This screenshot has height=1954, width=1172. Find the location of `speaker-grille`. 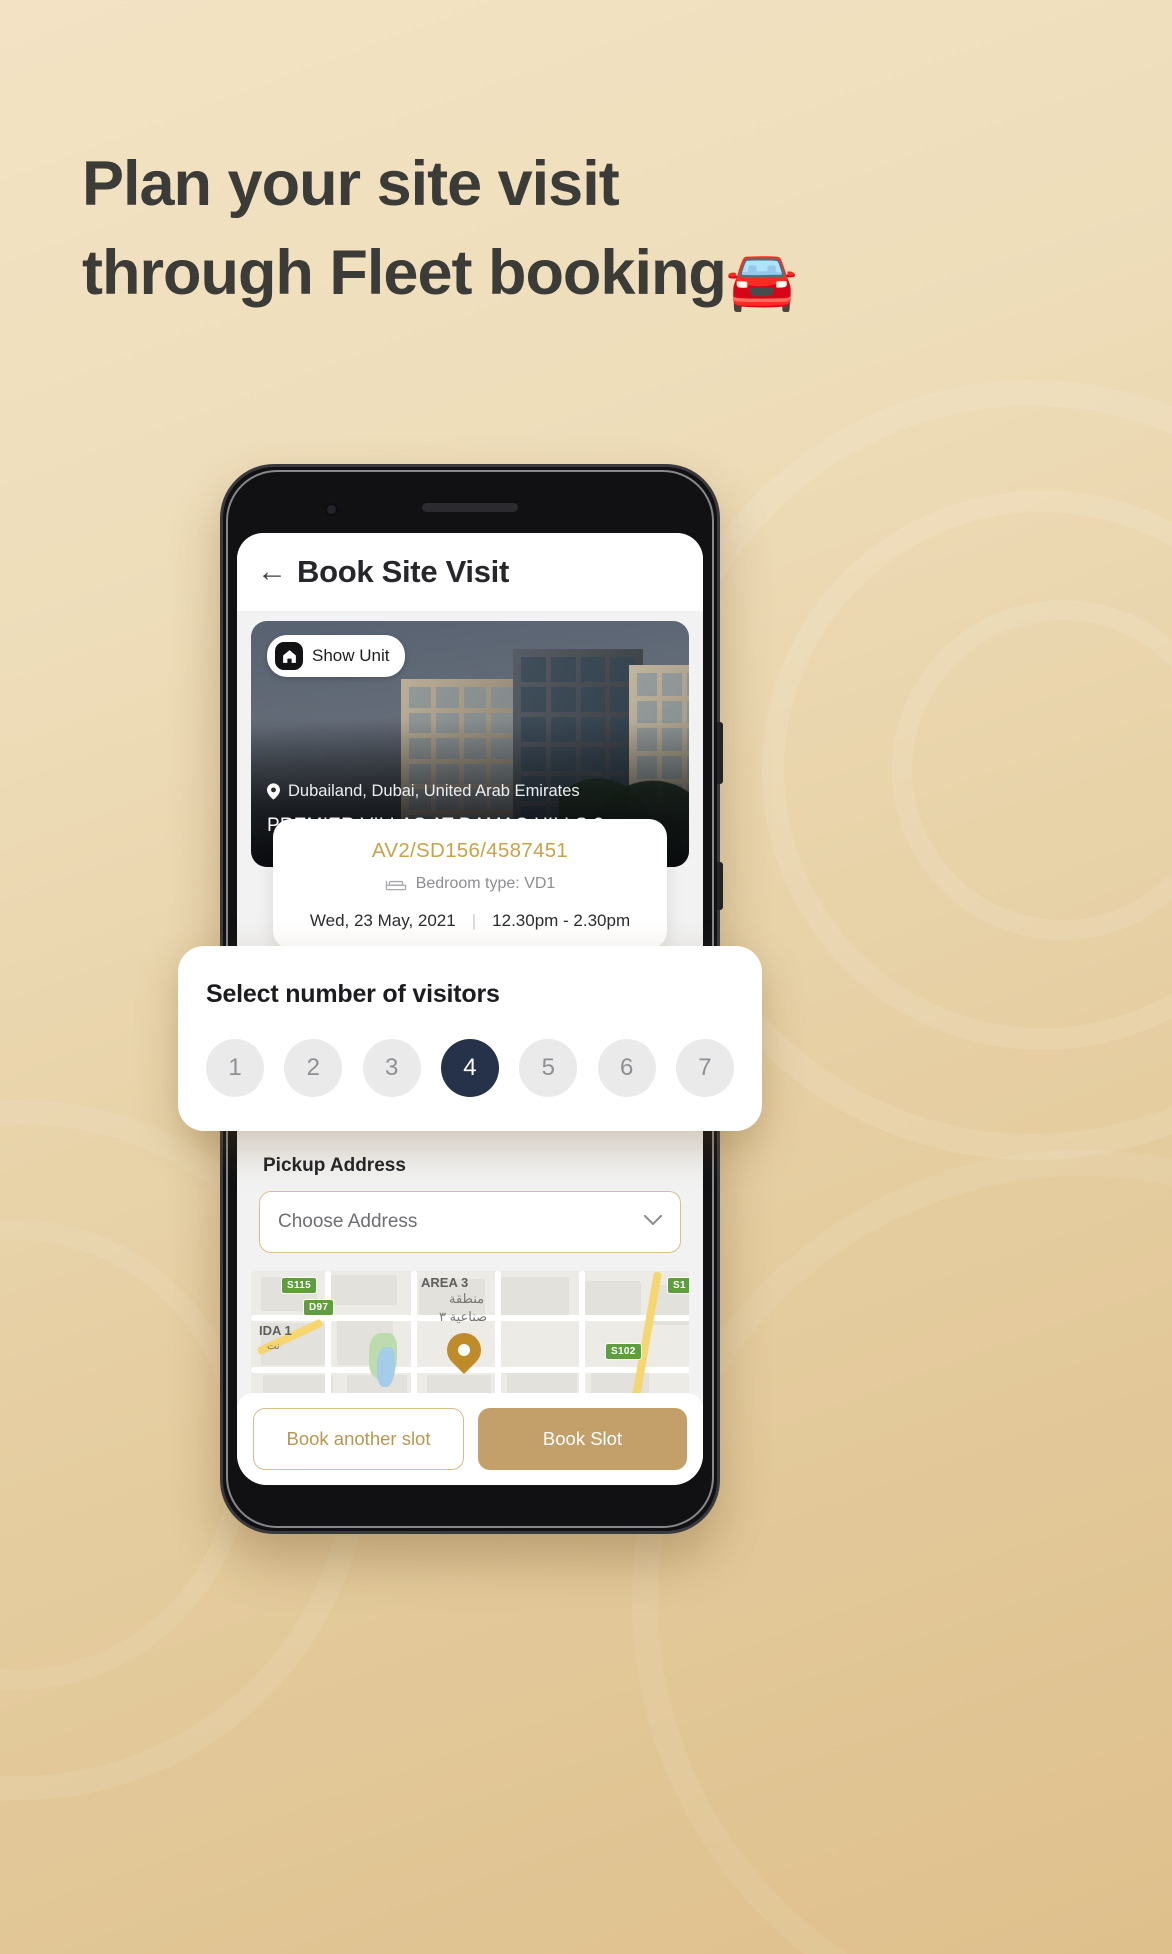

speaker-grille is located at coordinates (470, 507).